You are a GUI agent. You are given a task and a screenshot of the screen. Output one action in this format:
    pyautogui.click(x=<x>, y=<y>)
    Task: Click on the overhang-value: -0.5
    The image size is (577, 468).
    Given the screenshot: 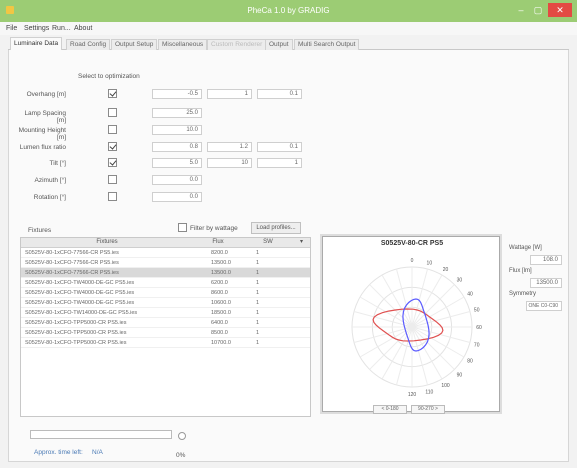 What is the action you would take?
    pyautogui.click(x=177, y=94)
    